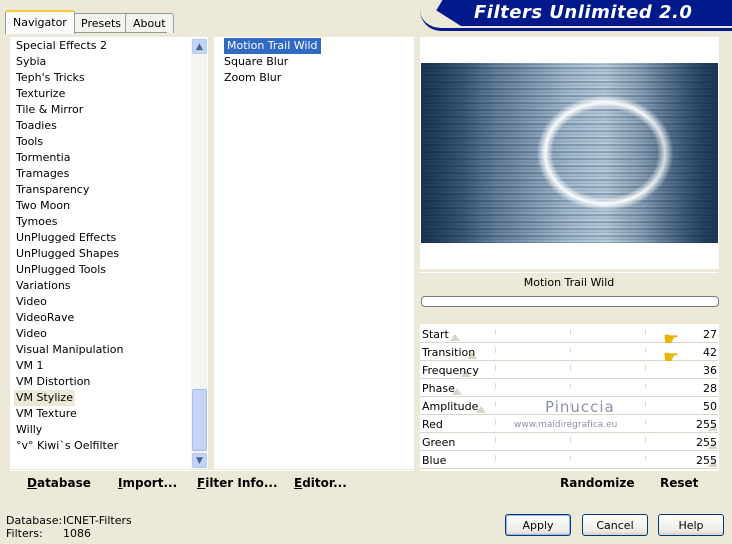 The height and width of the screenshot is (544, 732). What do you see at coordinates (50, 78) in the screenshot?
I see `category-item: Teph's Tricks` at bounding box center [50, 78].